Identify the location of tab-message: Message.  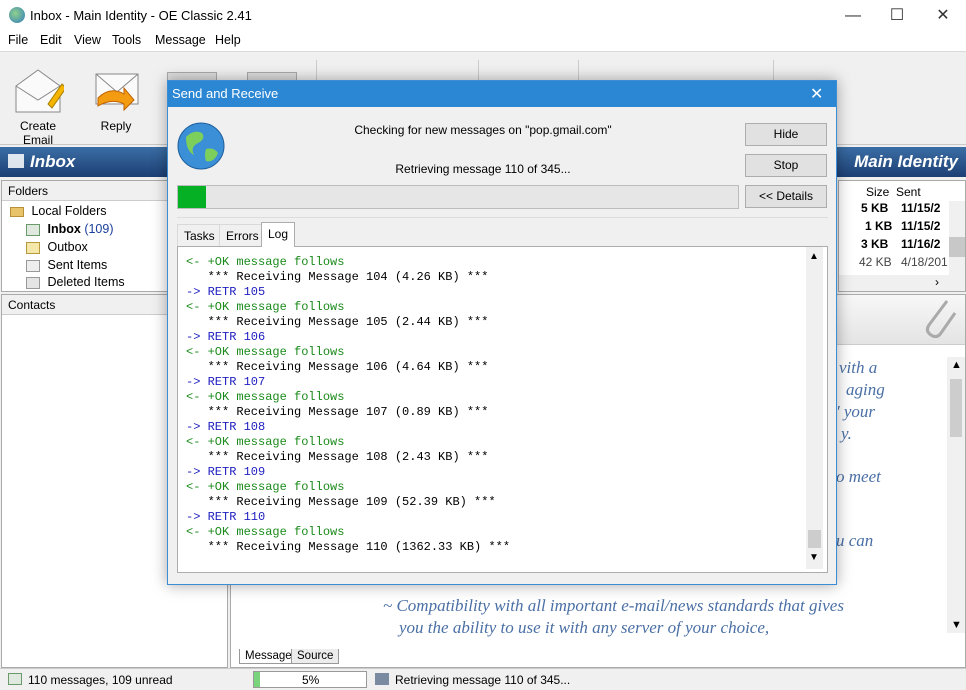
(268, 656).